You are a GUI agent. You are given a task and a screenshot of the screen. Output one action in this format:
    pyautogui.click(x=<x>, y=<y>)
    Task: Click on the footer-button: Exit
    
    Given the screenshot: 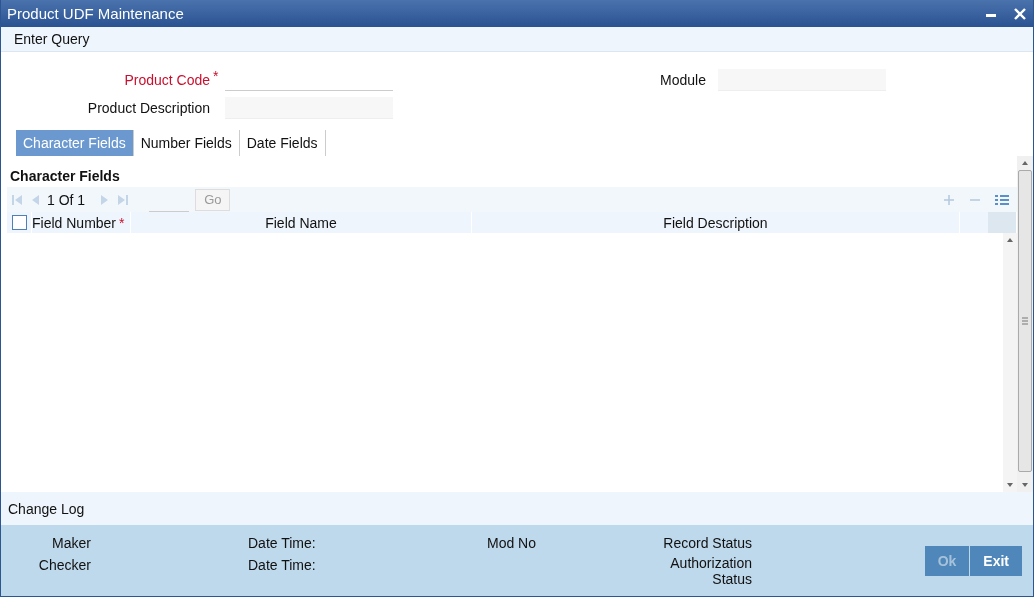 What is the action you would take?
    pyautogui.click(x=996, y=560)
    